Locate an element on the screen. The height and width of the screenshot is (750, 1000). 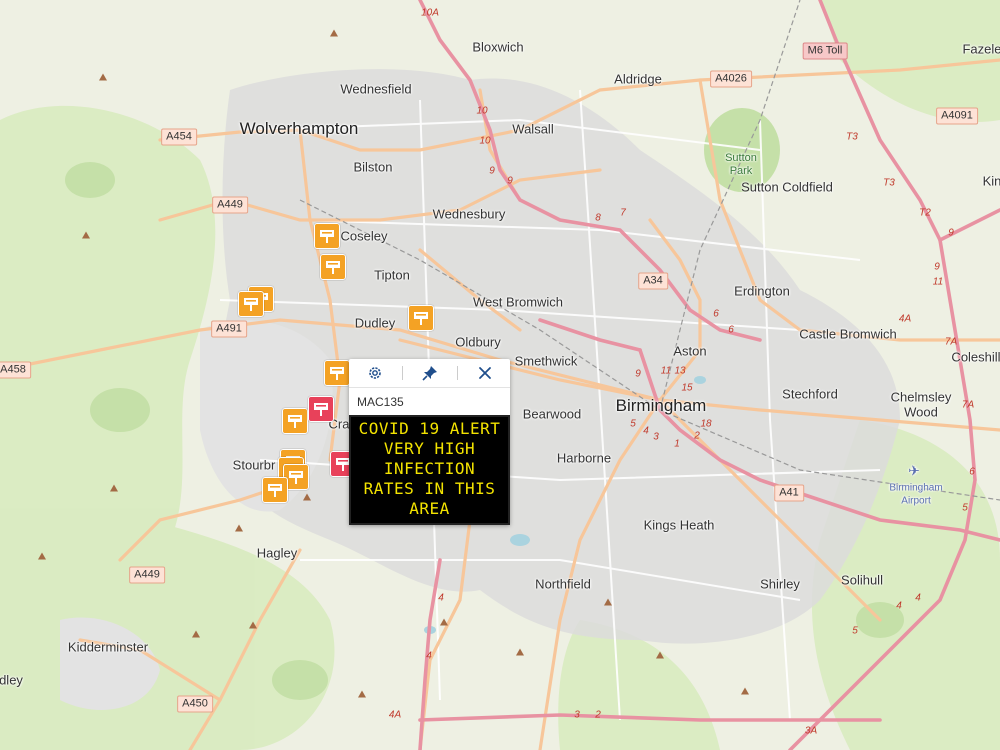
junction-number: T3 is located at coordinates (889, 183).